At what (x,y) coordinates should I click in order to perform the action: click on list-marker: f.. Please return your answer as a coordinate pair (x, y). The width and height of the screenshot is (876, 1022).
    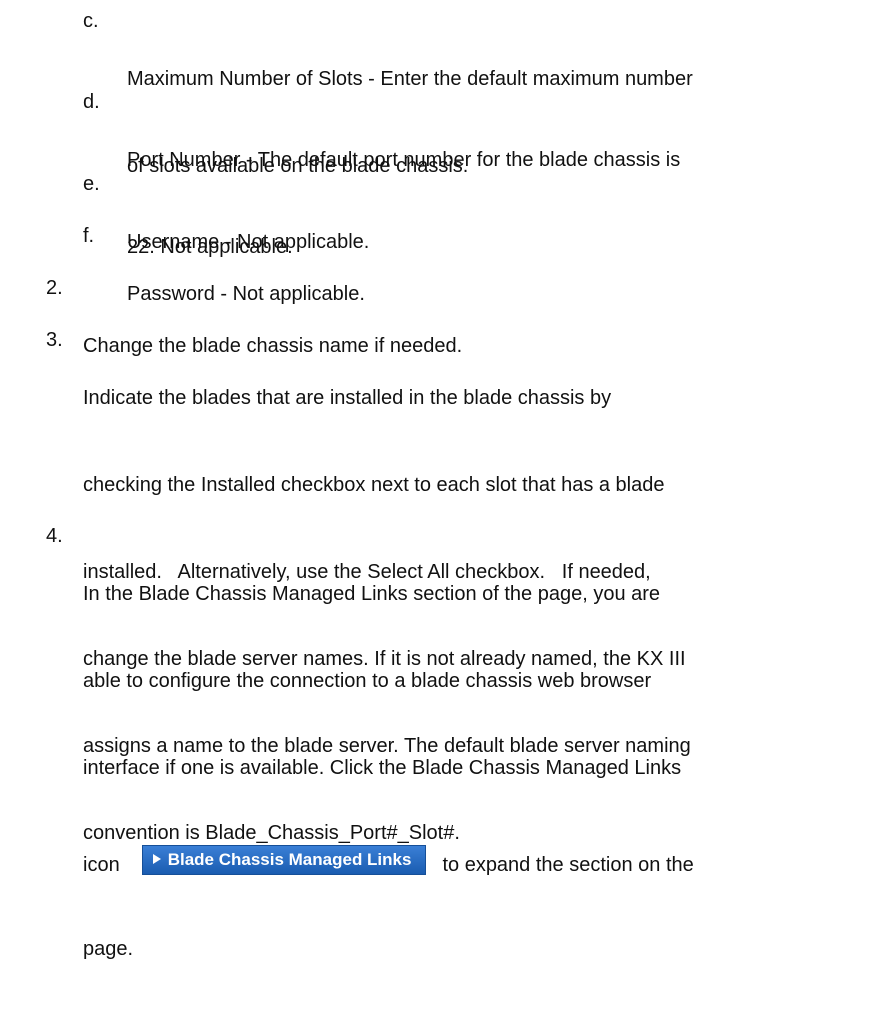
    Looking at the image, I should click on (89, 236).